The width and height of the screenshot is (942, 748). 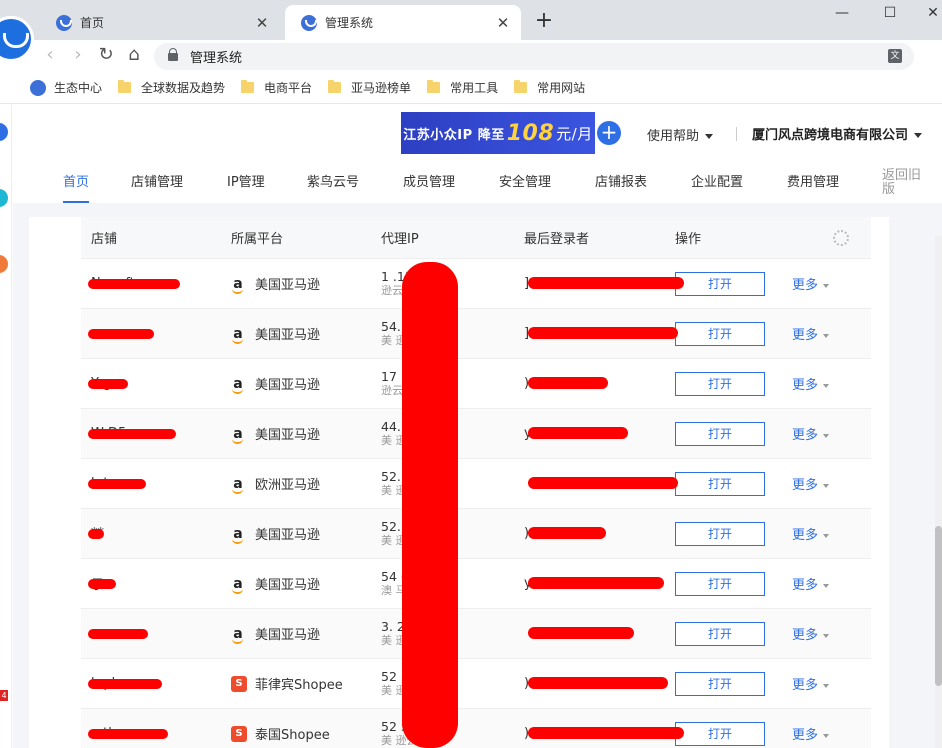 I want to click on platform-name: 欧洲亚马逊, so click(x=288, y=485).